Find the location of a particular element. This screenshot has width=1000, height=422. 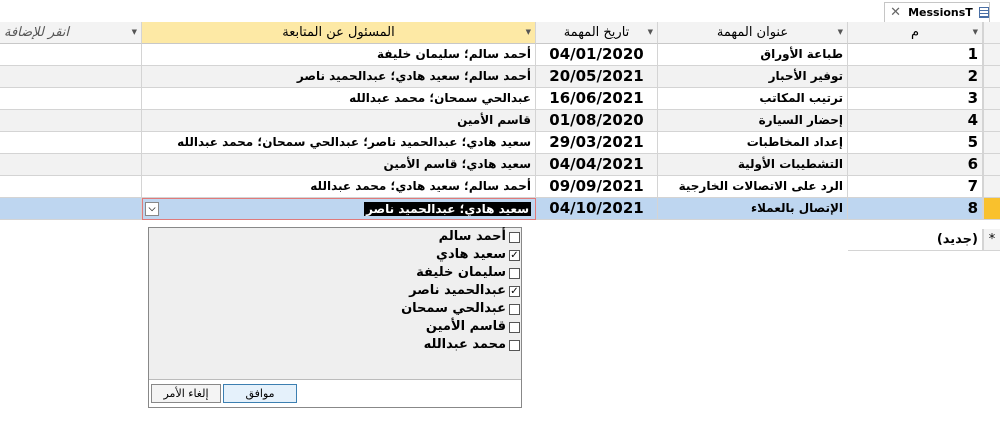

table-tab: ✕ MessionsT is located at coordinates (937, 12).